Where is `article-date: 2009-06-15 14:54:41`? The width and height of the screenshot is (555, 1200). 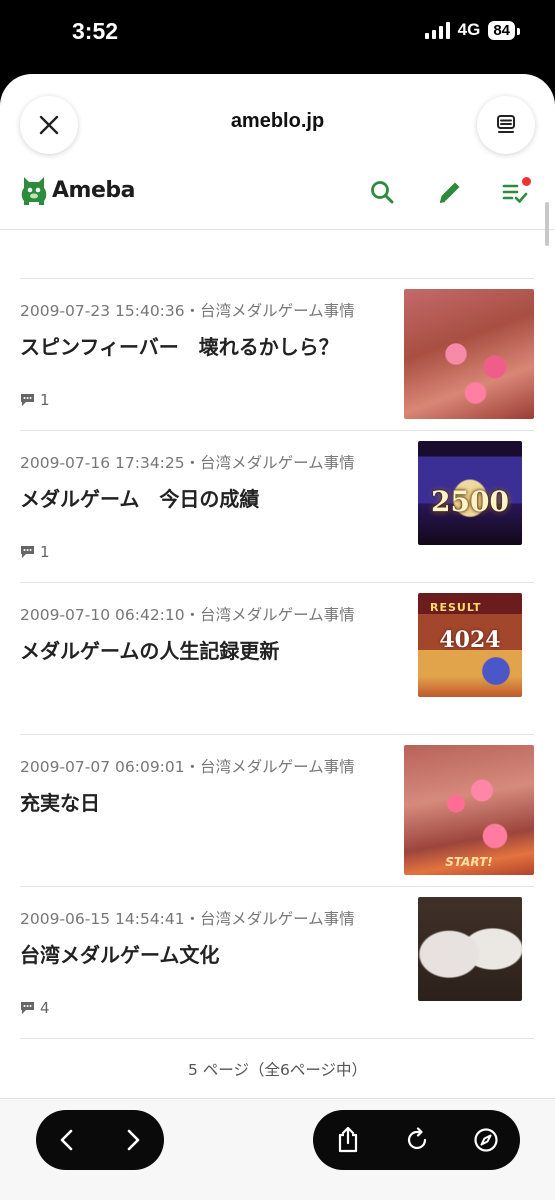 article-date: 2009-06-15 14:54:41 is located at coordinates (102, 919).